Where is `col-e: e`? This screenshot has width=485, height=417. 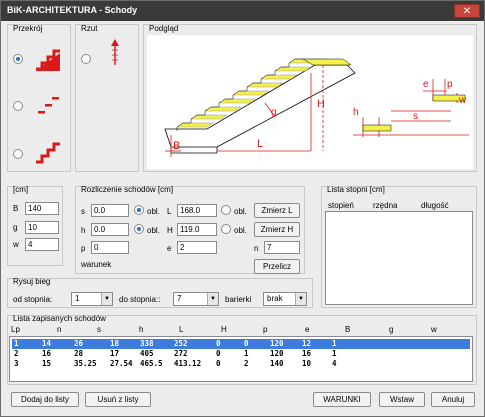 col-e: e is located at coordinates (307, 329).